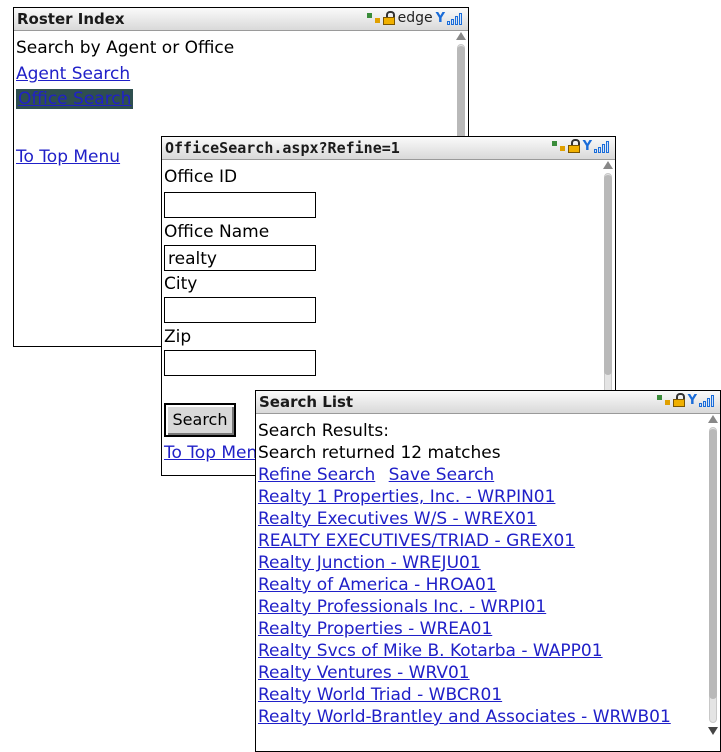  Describe the element at coordinates (201, 177) in the screenshot. I see `office-id-label: Office ID` at that location.